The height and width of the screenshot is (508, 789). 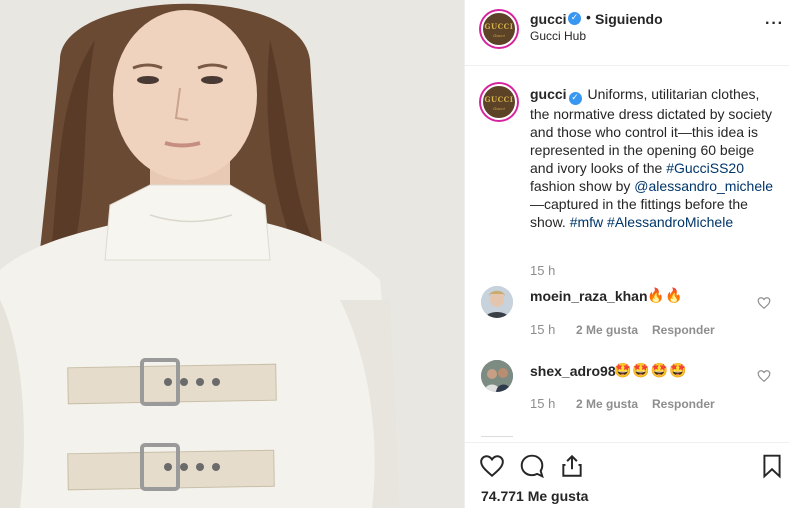 I want to click on post-location: Gucci Hub, so click(x=558, y=36).